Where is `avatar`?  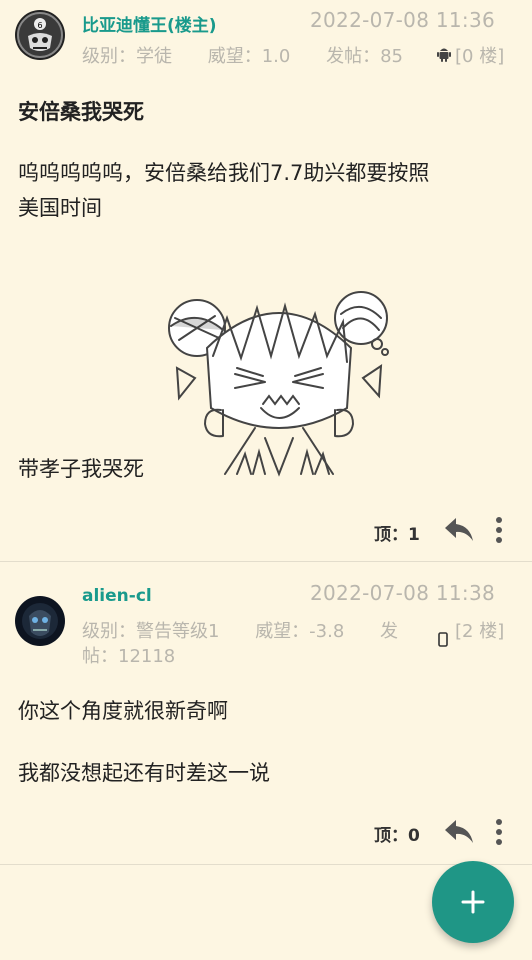
avatar is located at coordinates (40, 621).